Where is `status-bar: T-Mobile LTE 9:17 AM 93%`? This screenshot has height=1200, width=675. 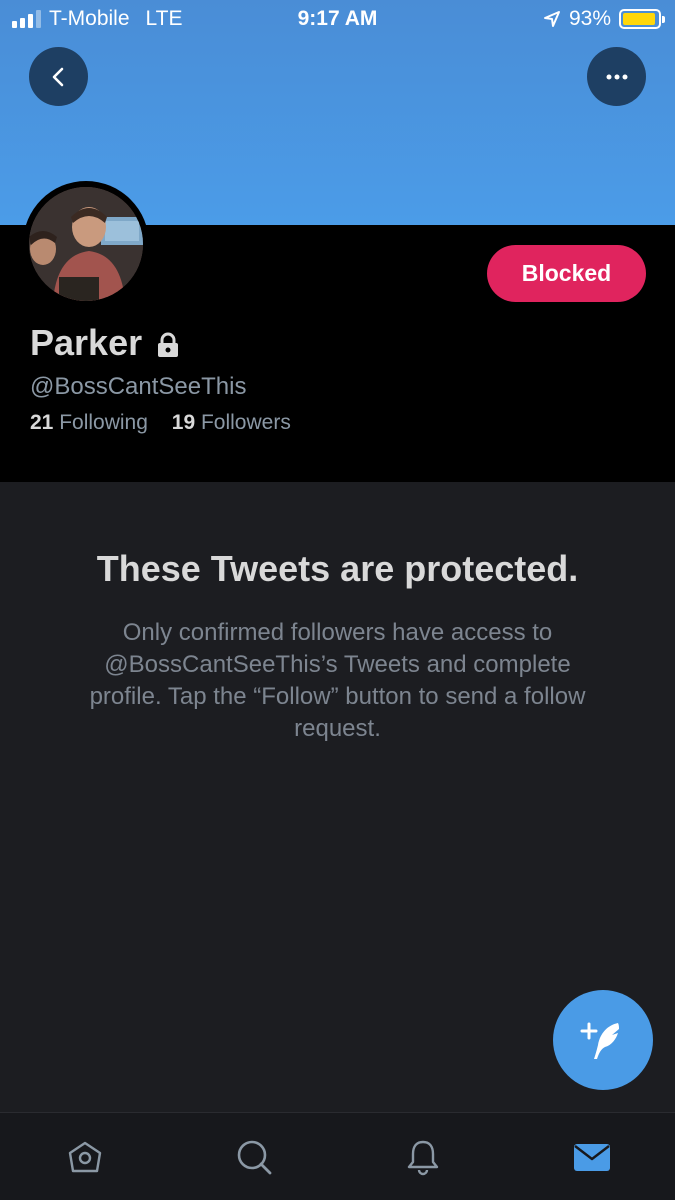
status-bar: T-Mobile LTE 9:17 AM 93% is located at coordinates (337, 20).